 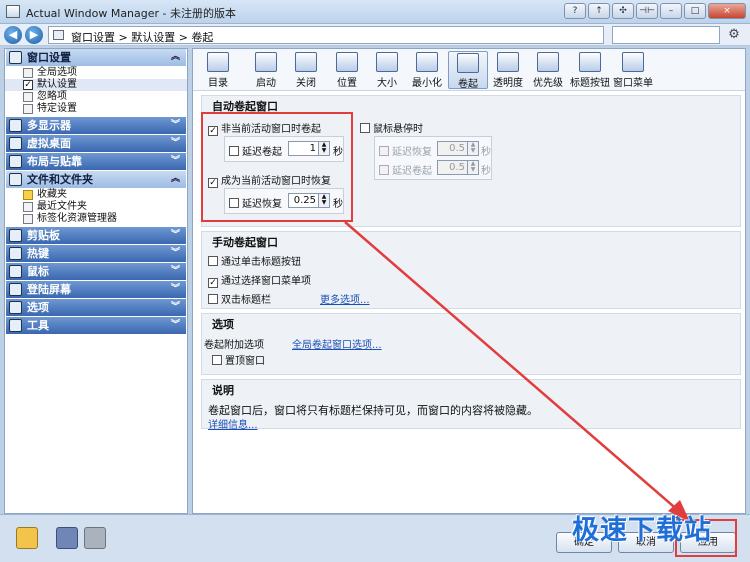 What do you see at coordinates (67, 538) in the screenshot?
I see `undo-icon` at bounding box center [67, 538].